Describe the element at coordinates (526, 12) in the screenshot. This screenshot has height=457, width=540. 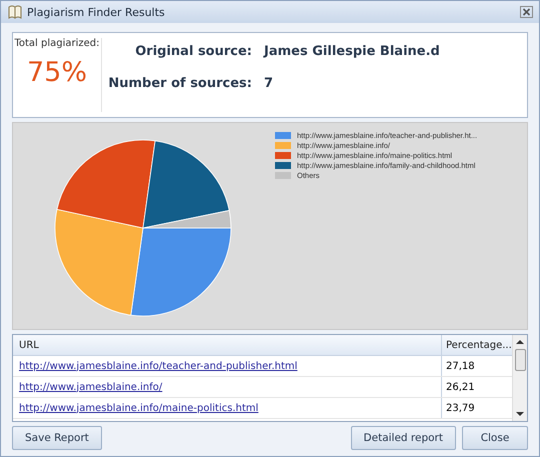
I see `close-icon` at that location.